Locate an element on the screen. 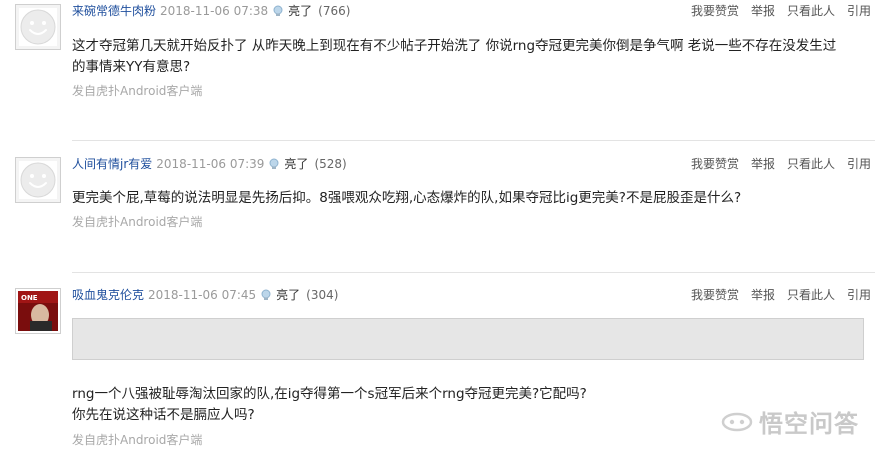 This screenshot has height=453, width=875. user-avatar-image: ONE is located at coordinates (38, 311).